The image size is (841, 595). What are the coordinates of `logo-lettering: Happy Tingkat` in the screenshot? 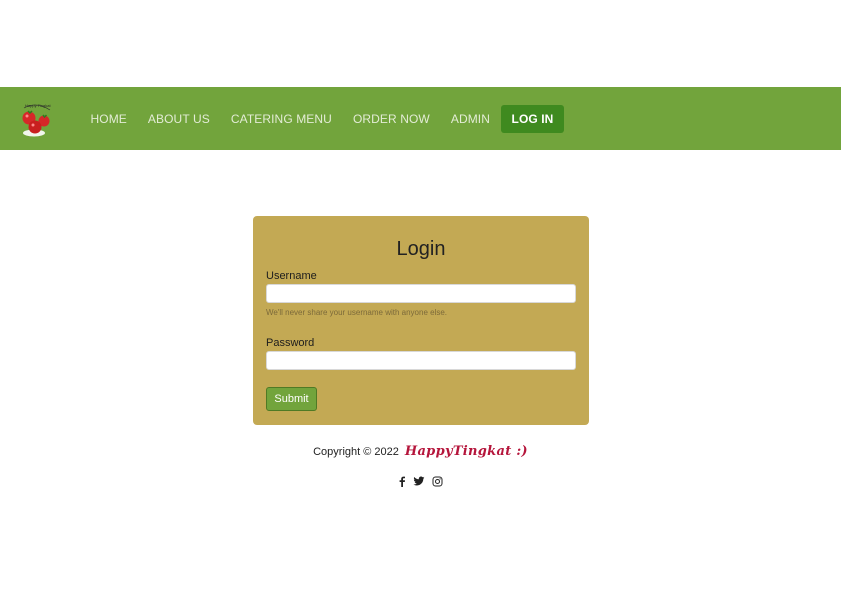 It's located at (38, 105).